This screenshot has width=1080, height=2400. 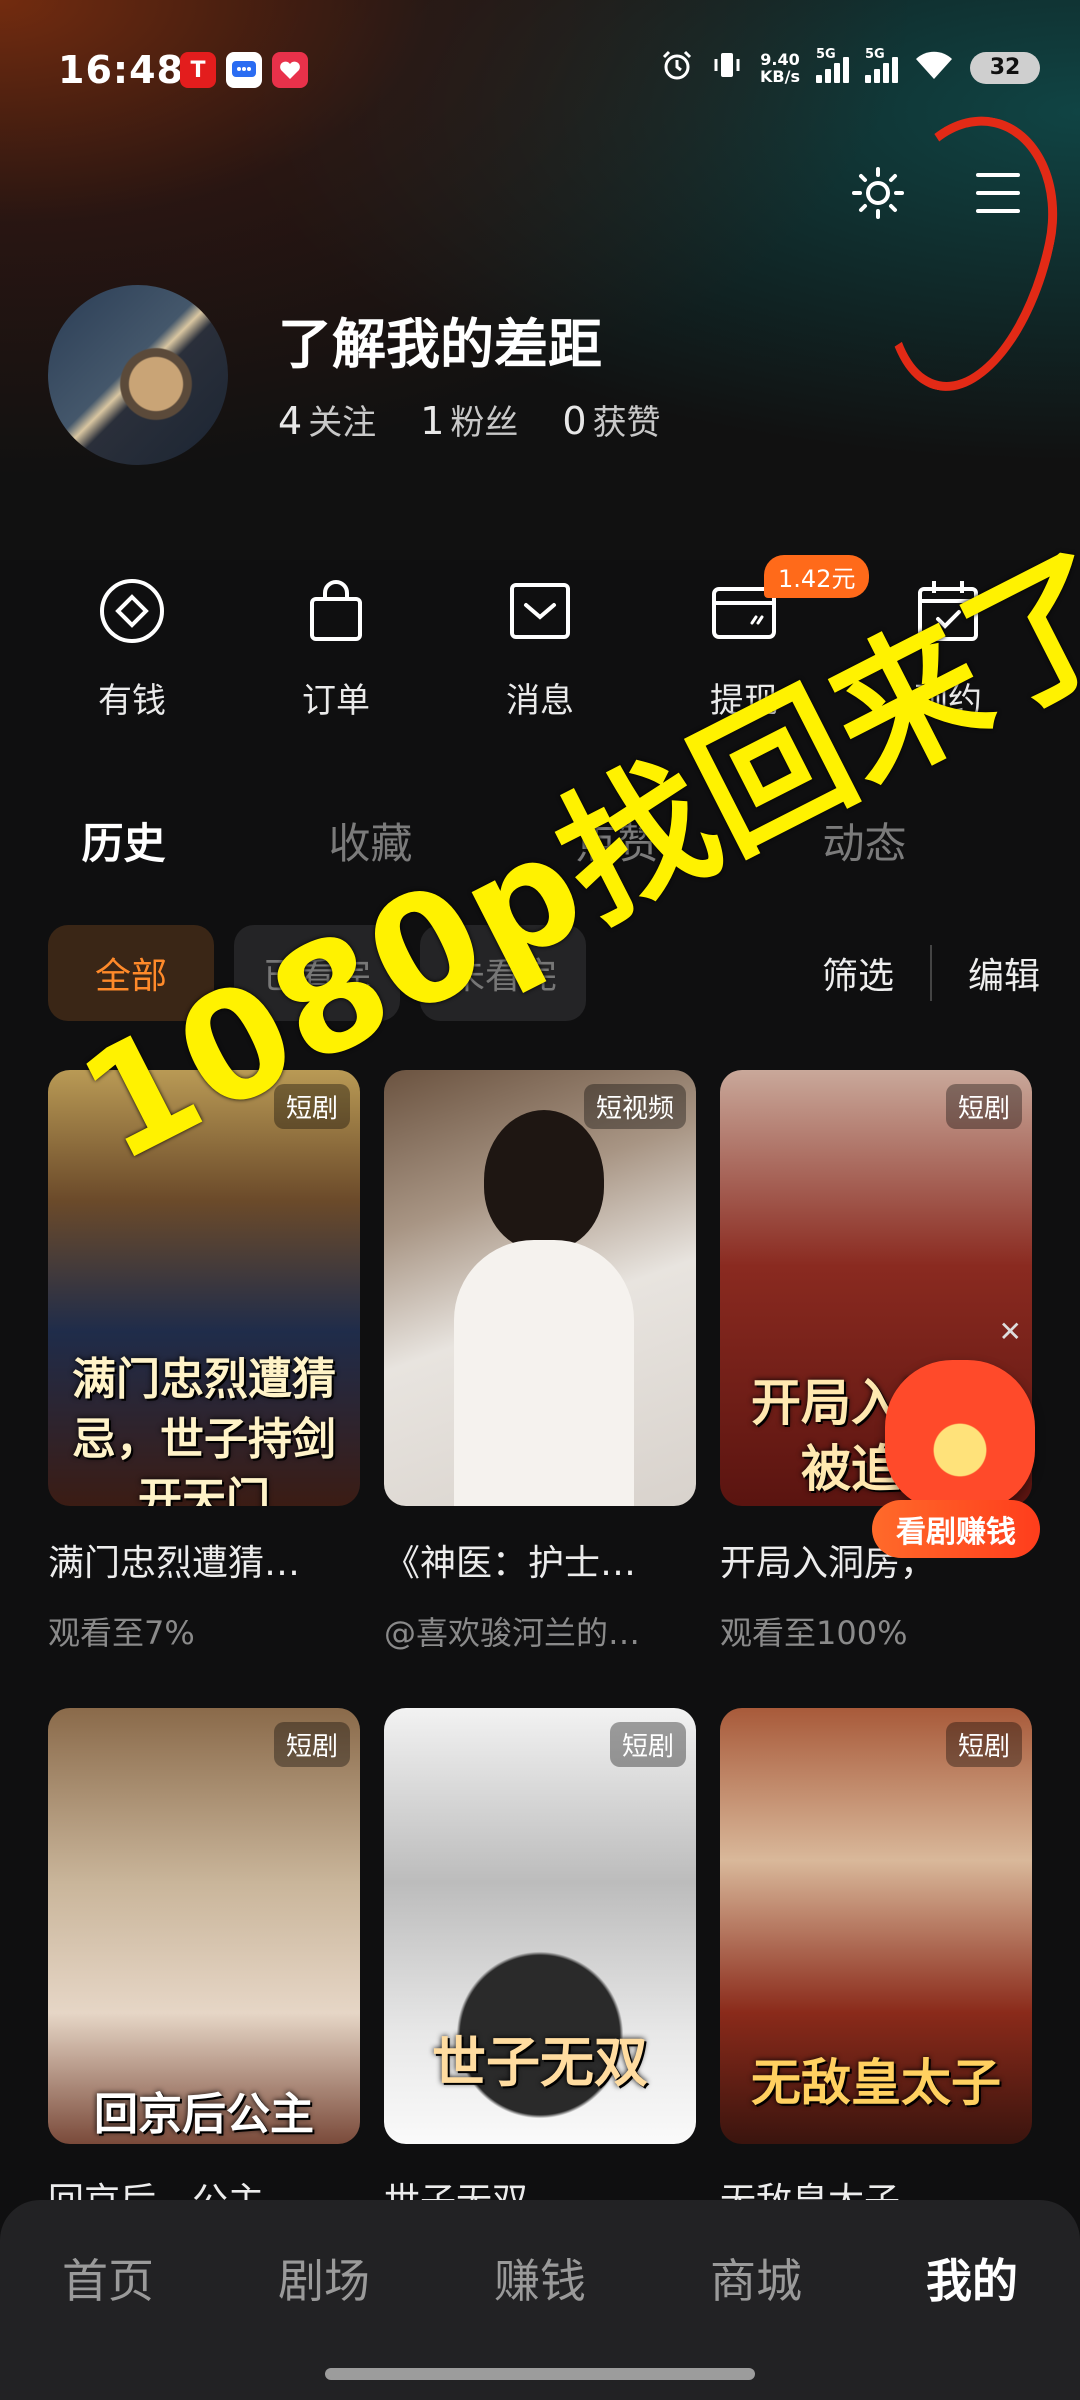 I want to click on filter-button: 筛选, so click(x=858, y=973).